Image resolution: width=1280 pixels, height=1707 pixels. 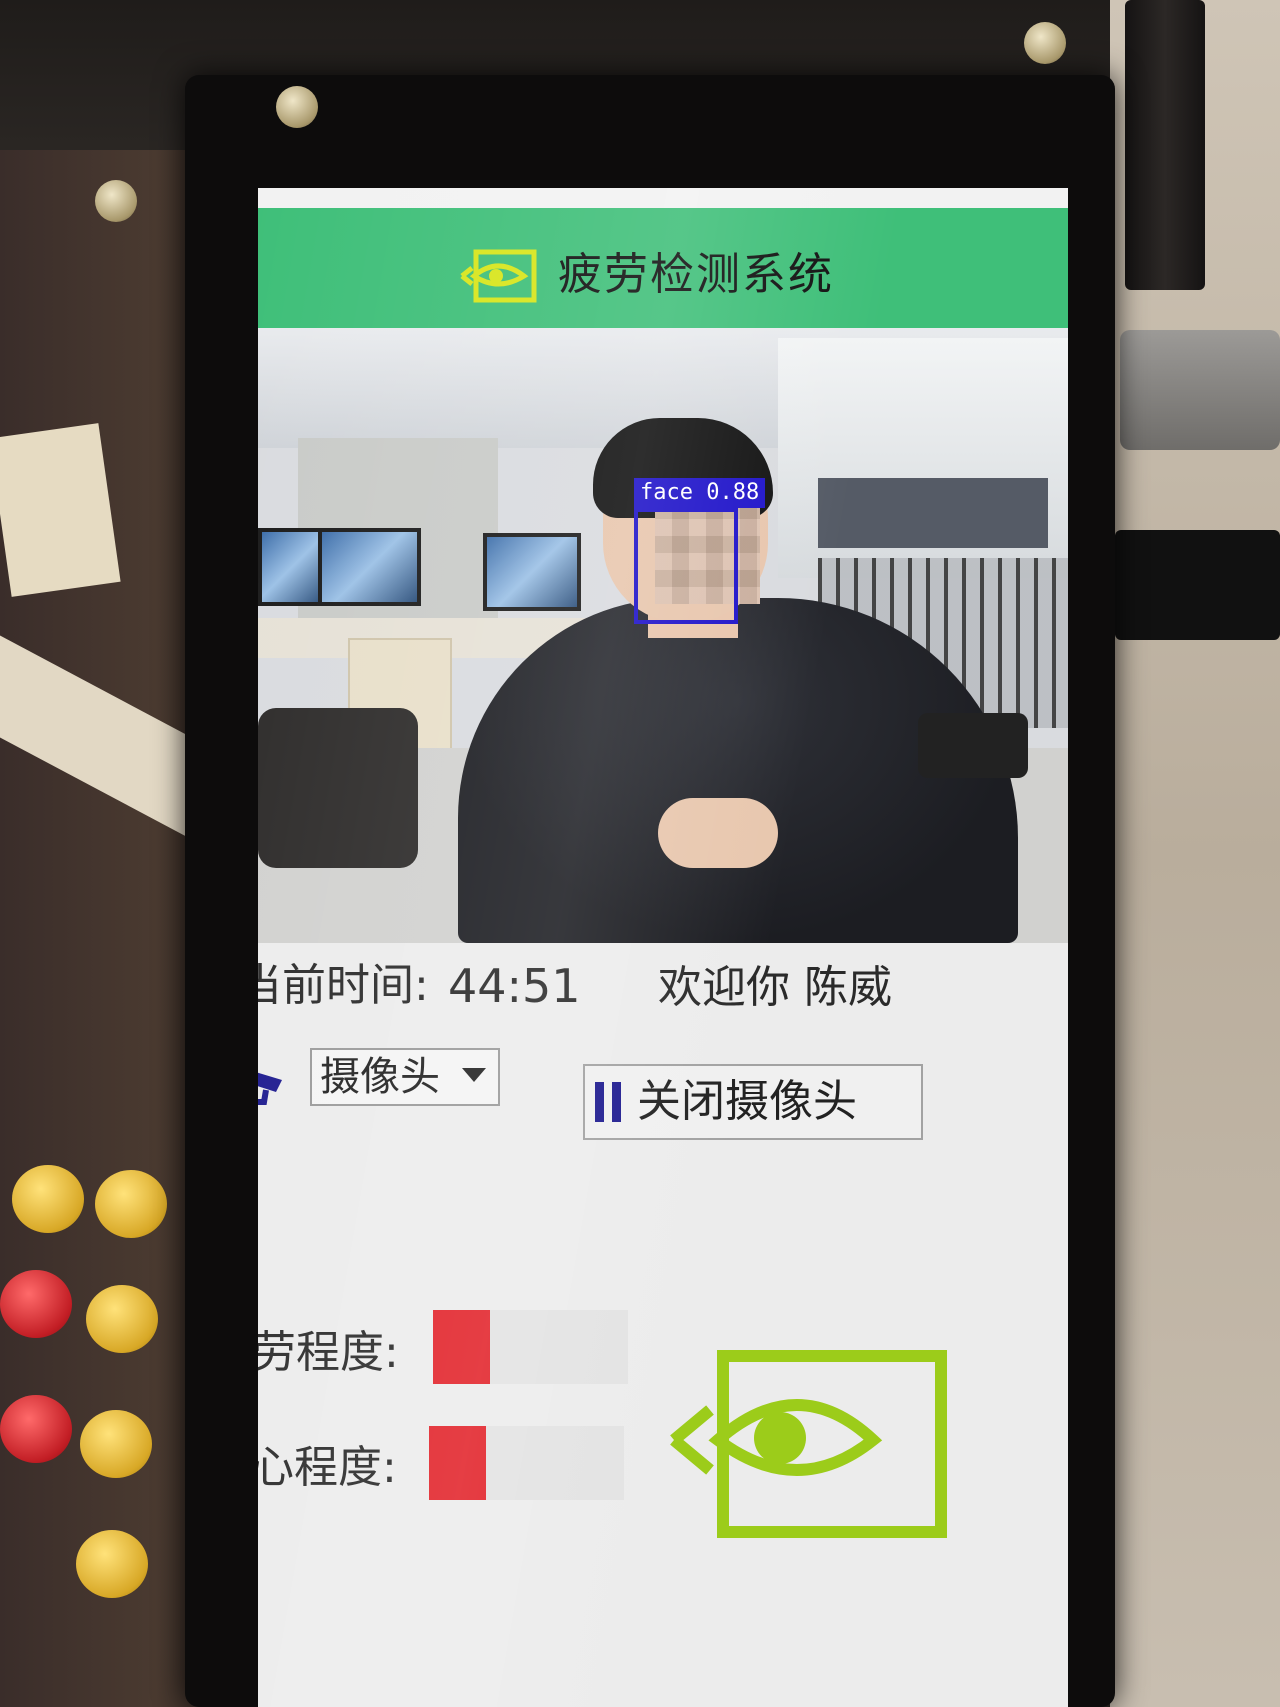 I want to click on caret-down-icon, so click(x=474, y=1075).